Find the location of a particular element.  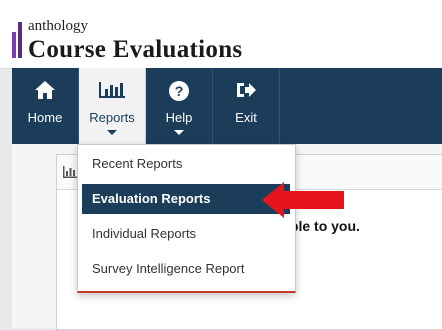

sign-out-icon is located at coordinates (246, 92).